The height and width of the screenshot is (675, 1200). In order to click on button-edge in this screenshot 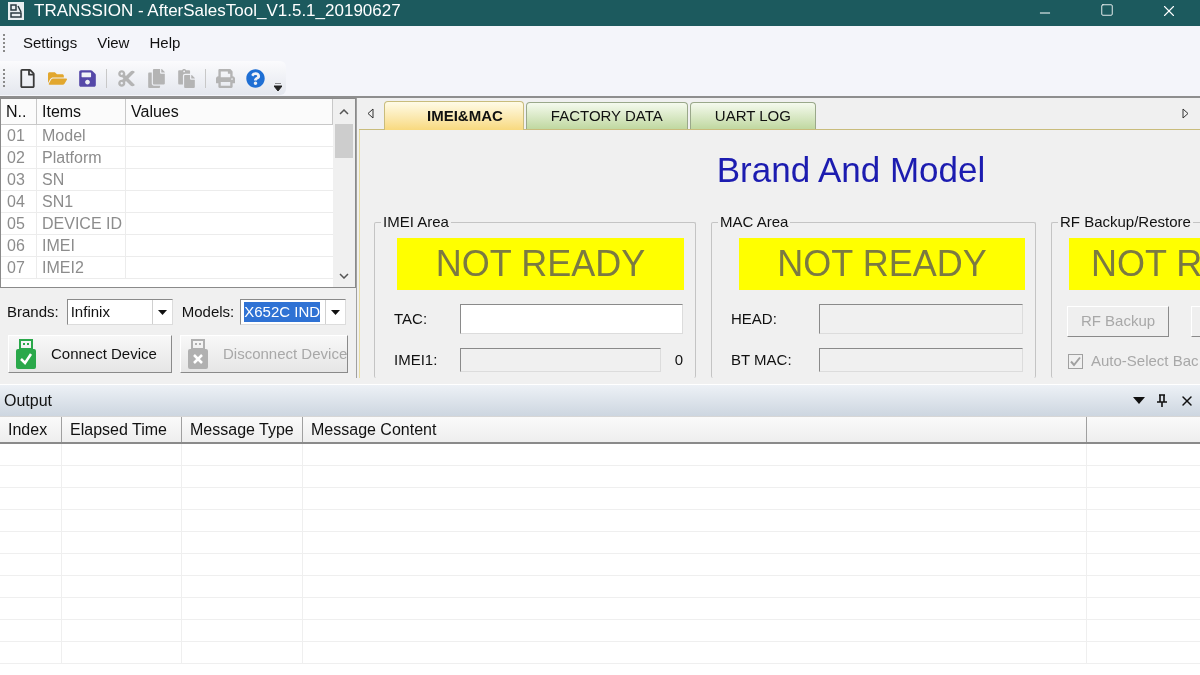, I will do `click(1195, 321)`.